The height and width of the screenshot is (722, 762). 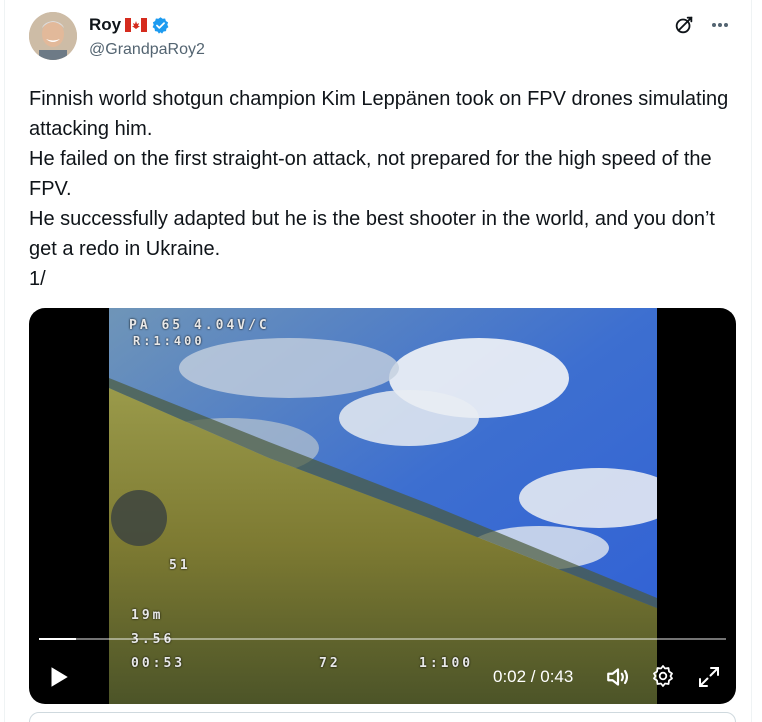 I want to click on tweet-top-actions, so click(x=702, y=25).